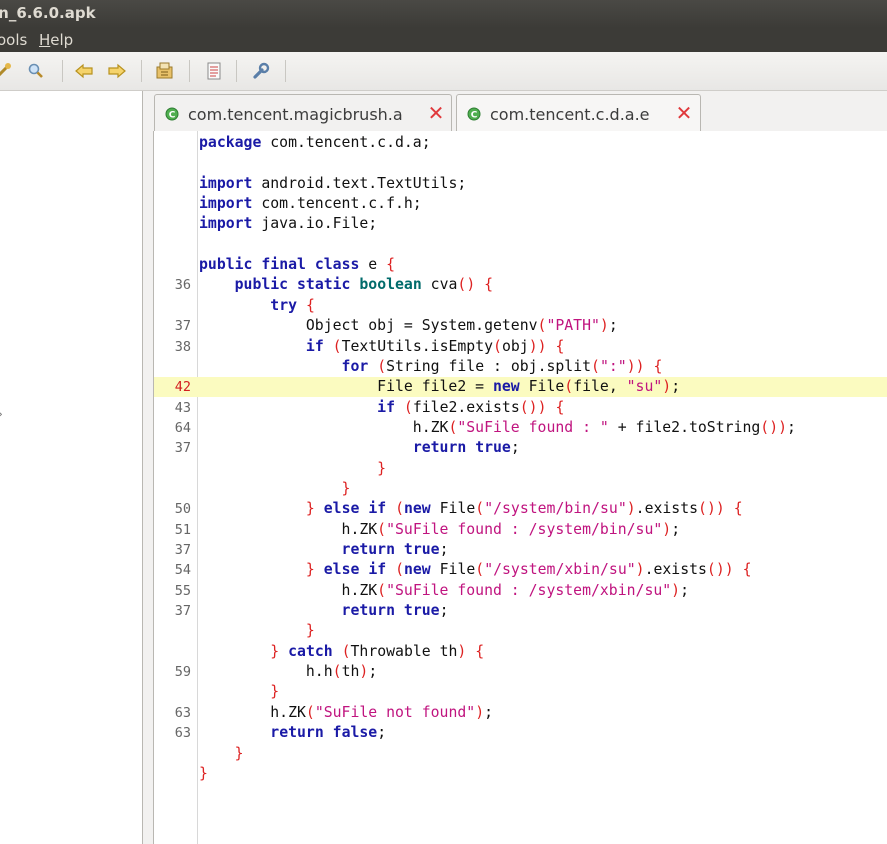 The width and height of the screenshot is (887, 844). Describe the element at coordinates (440, 387) in the screenshot. I see `code-text: File file2 = new File(file, "su");` at that location.